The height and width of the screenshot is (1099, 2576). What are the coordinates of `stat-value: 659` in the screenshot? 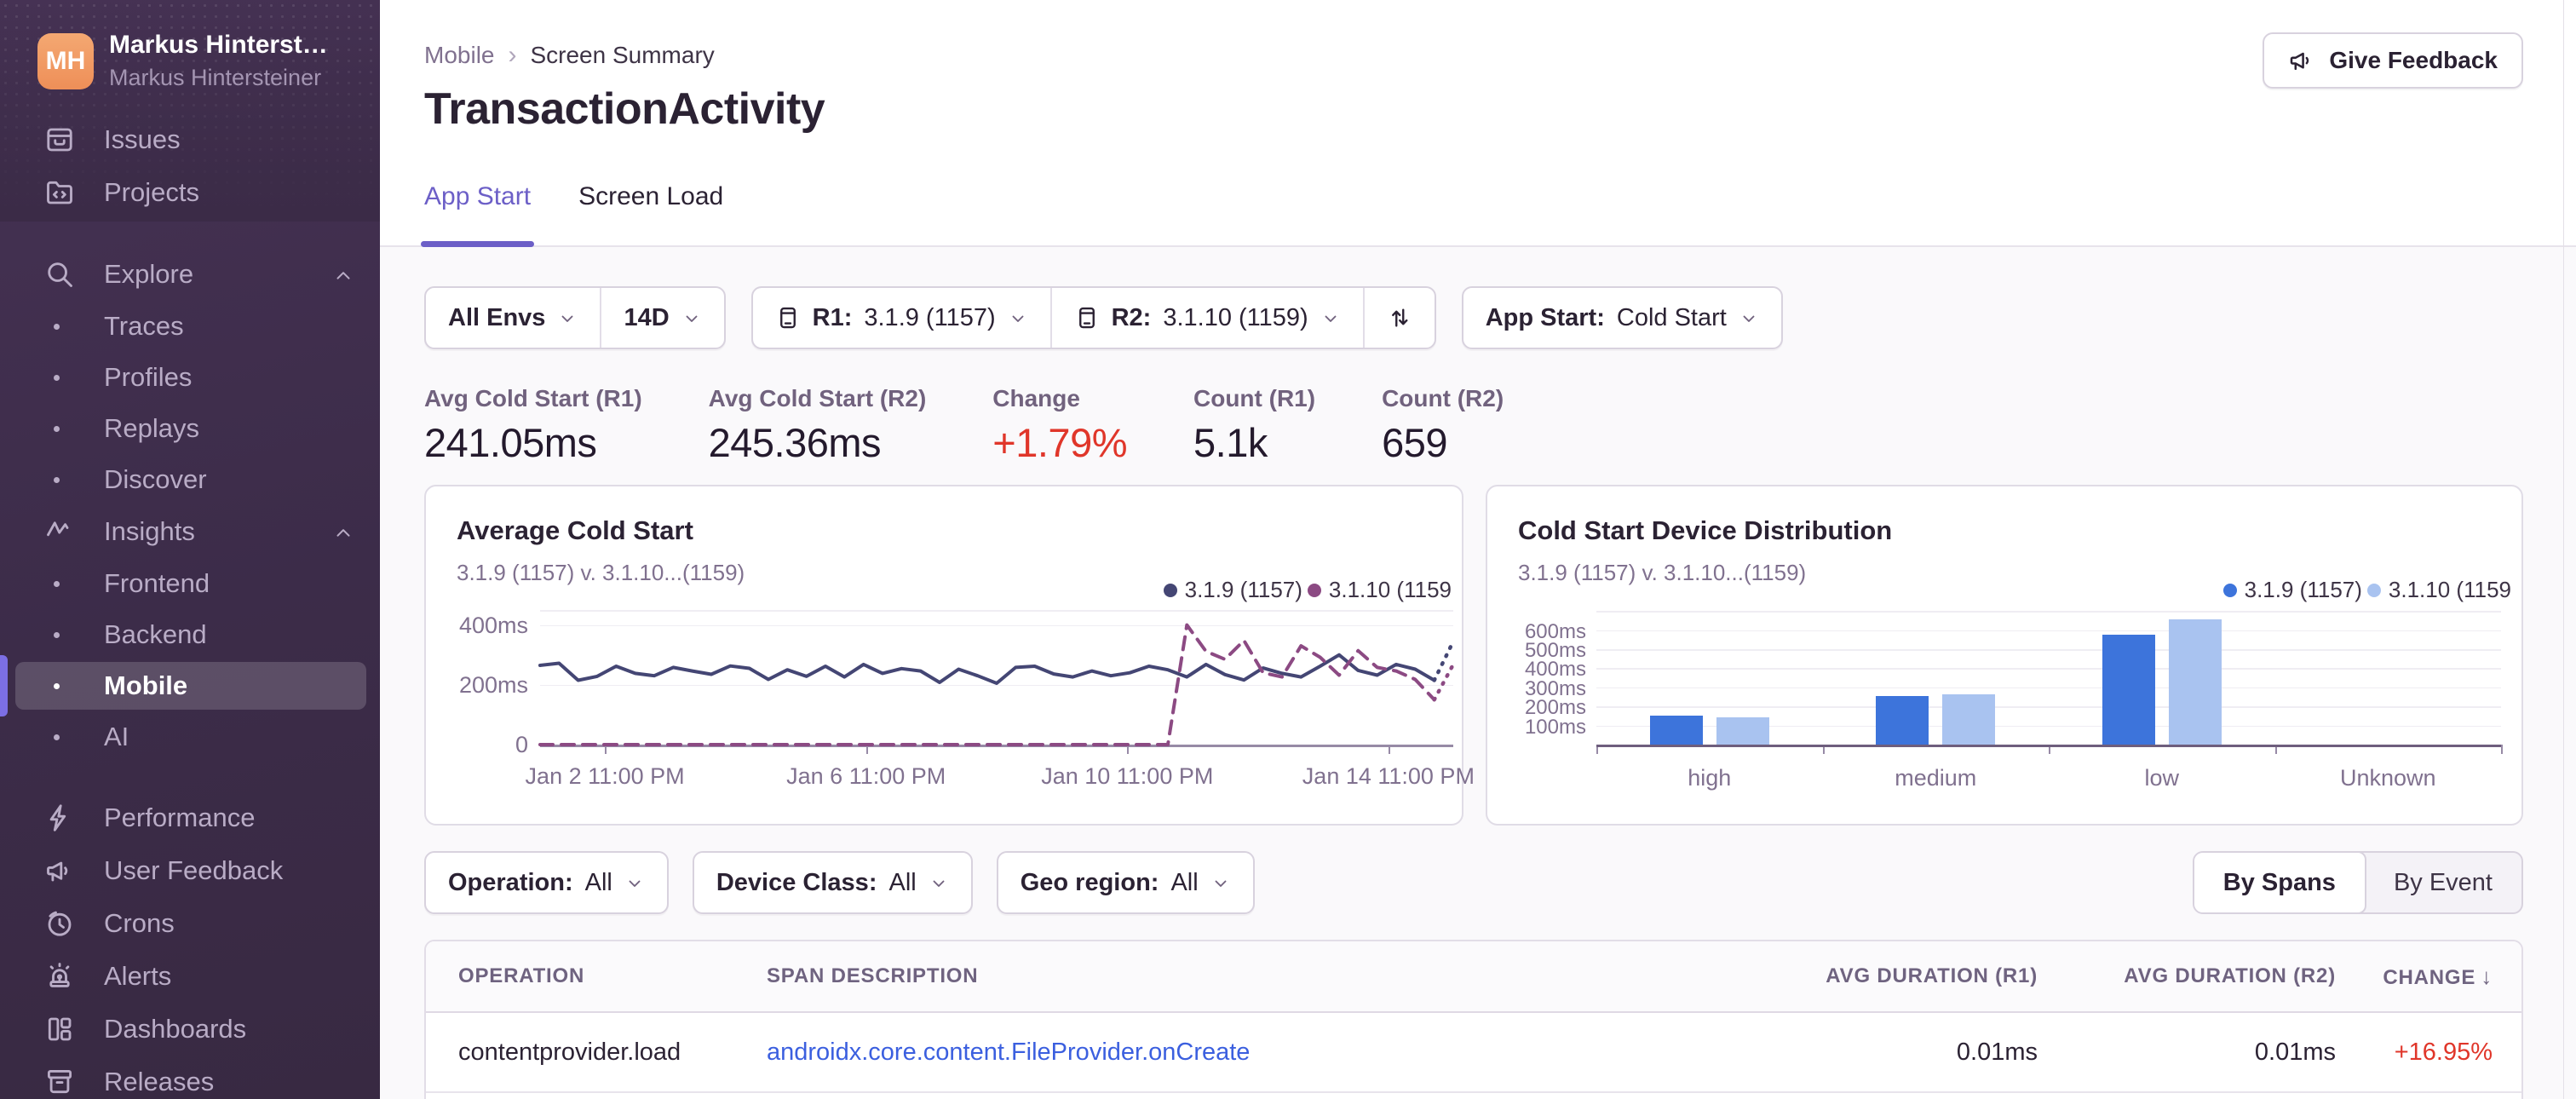 It's located at (1415, 443).